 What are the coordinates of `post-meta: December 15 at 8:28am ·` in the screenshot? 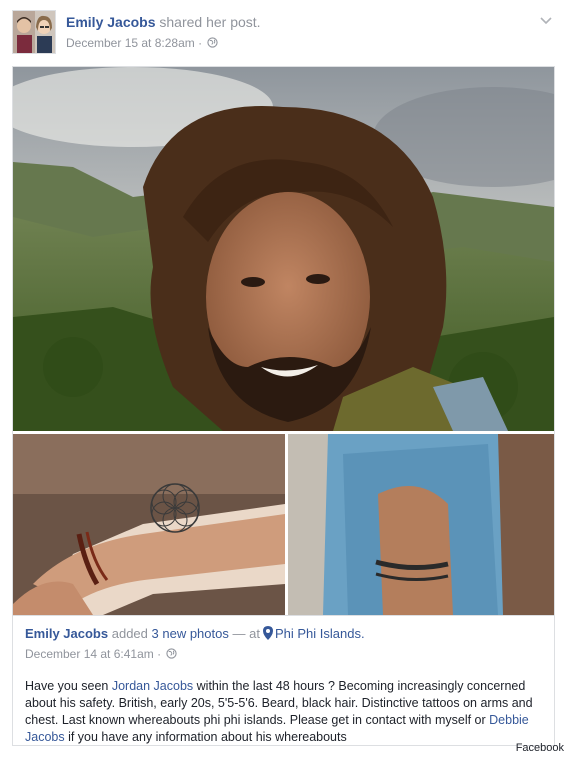 It's located at (142, 43).